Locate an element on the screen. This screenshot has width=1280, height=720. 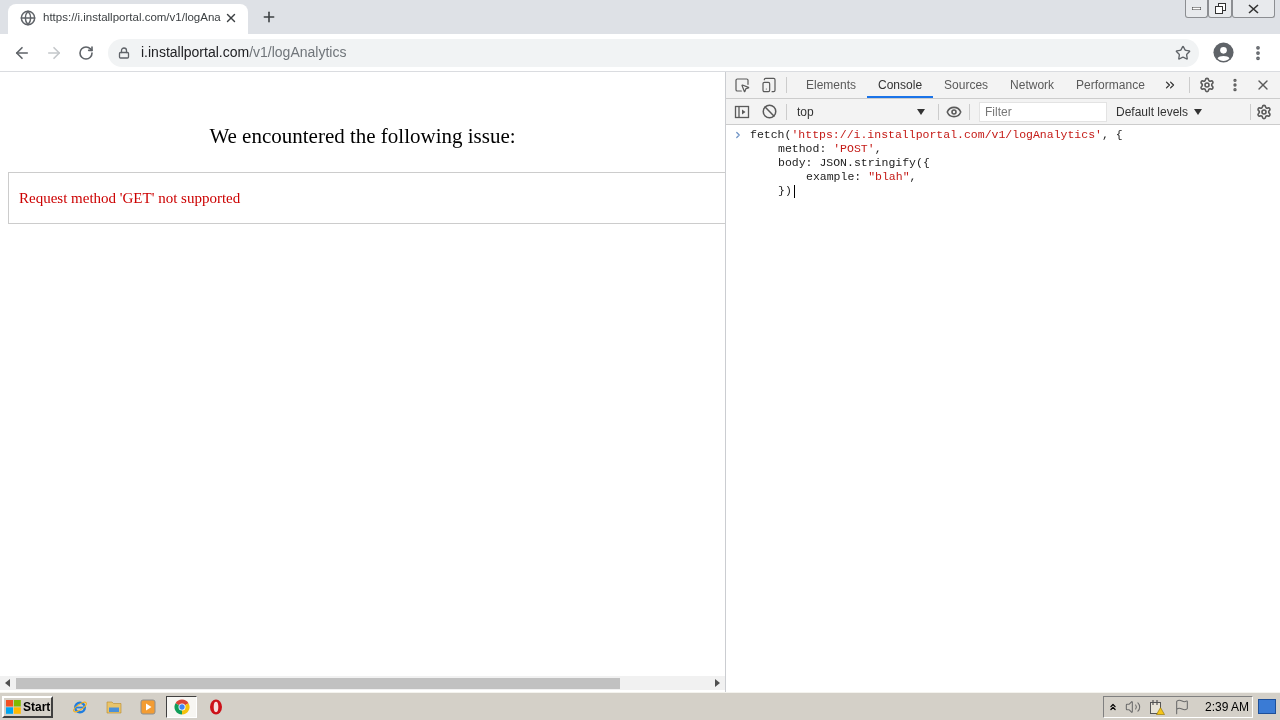
lock-icon is located at coordinates (124, 52).